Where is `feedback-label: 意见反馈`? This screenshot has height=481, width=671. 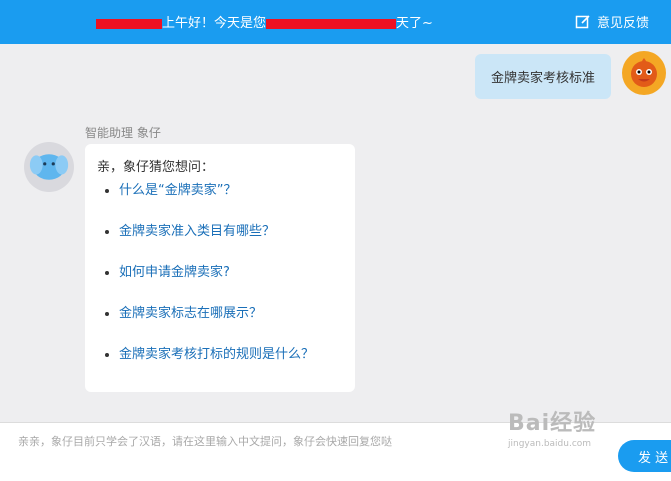 feedback-label: 意见反馈 is located at coordinates (622, 23).